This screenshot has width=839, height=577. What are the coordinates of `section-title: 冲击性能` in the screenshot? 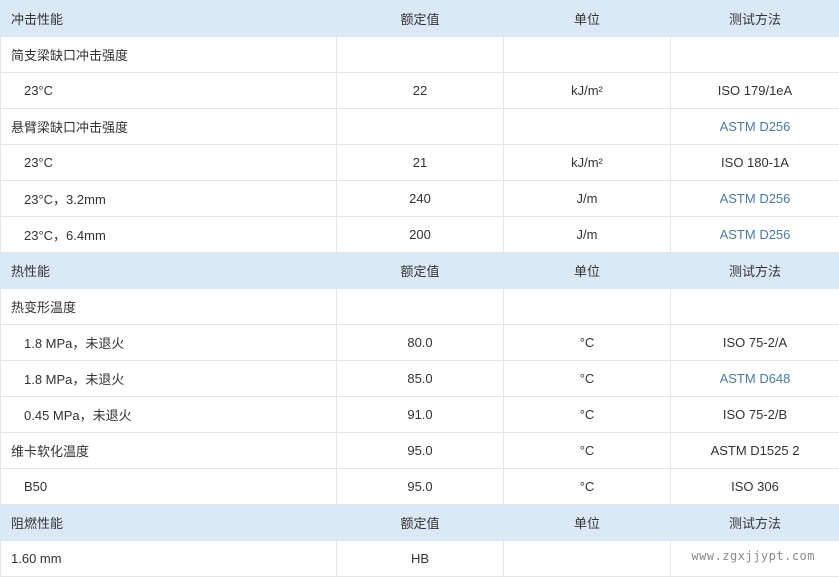 It's located at (169, 19).